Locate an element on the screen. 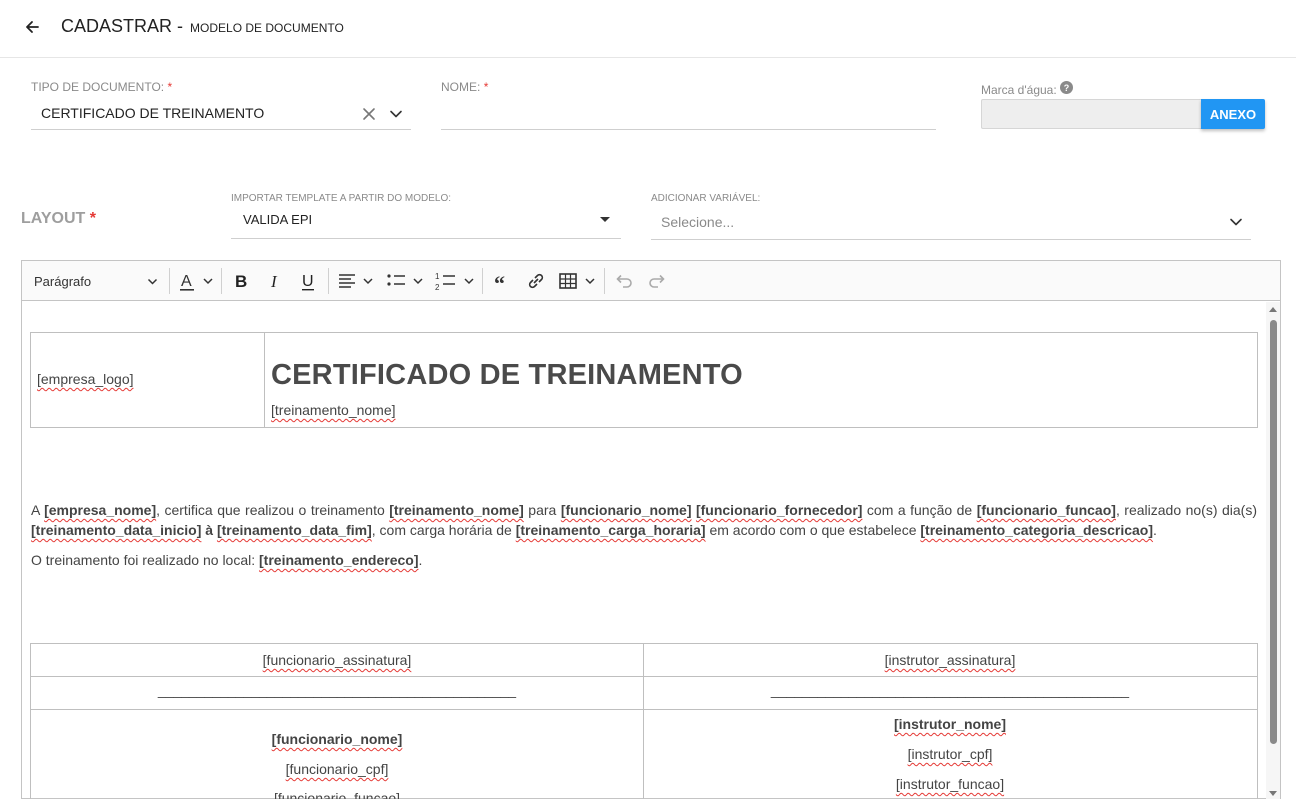  page-title: CADASTRAR - MODELO DE DOCUMENTO is located at coordinates (202, 26).